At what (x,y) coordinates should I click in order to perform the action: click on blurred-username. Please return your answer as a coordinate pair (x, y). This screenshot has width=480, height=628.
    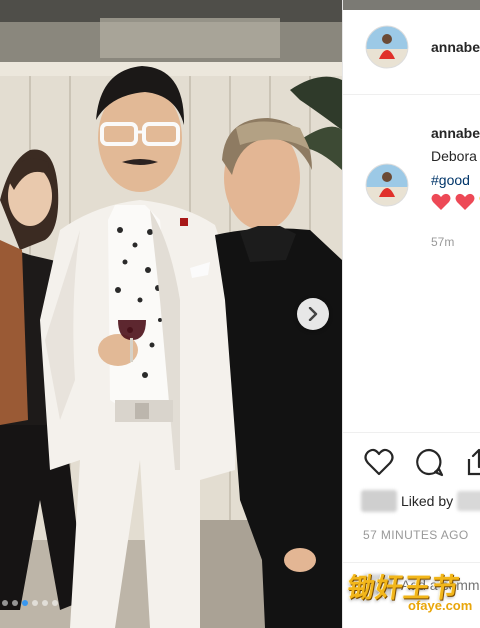
    Looking at the image, I should click on (468, 501).